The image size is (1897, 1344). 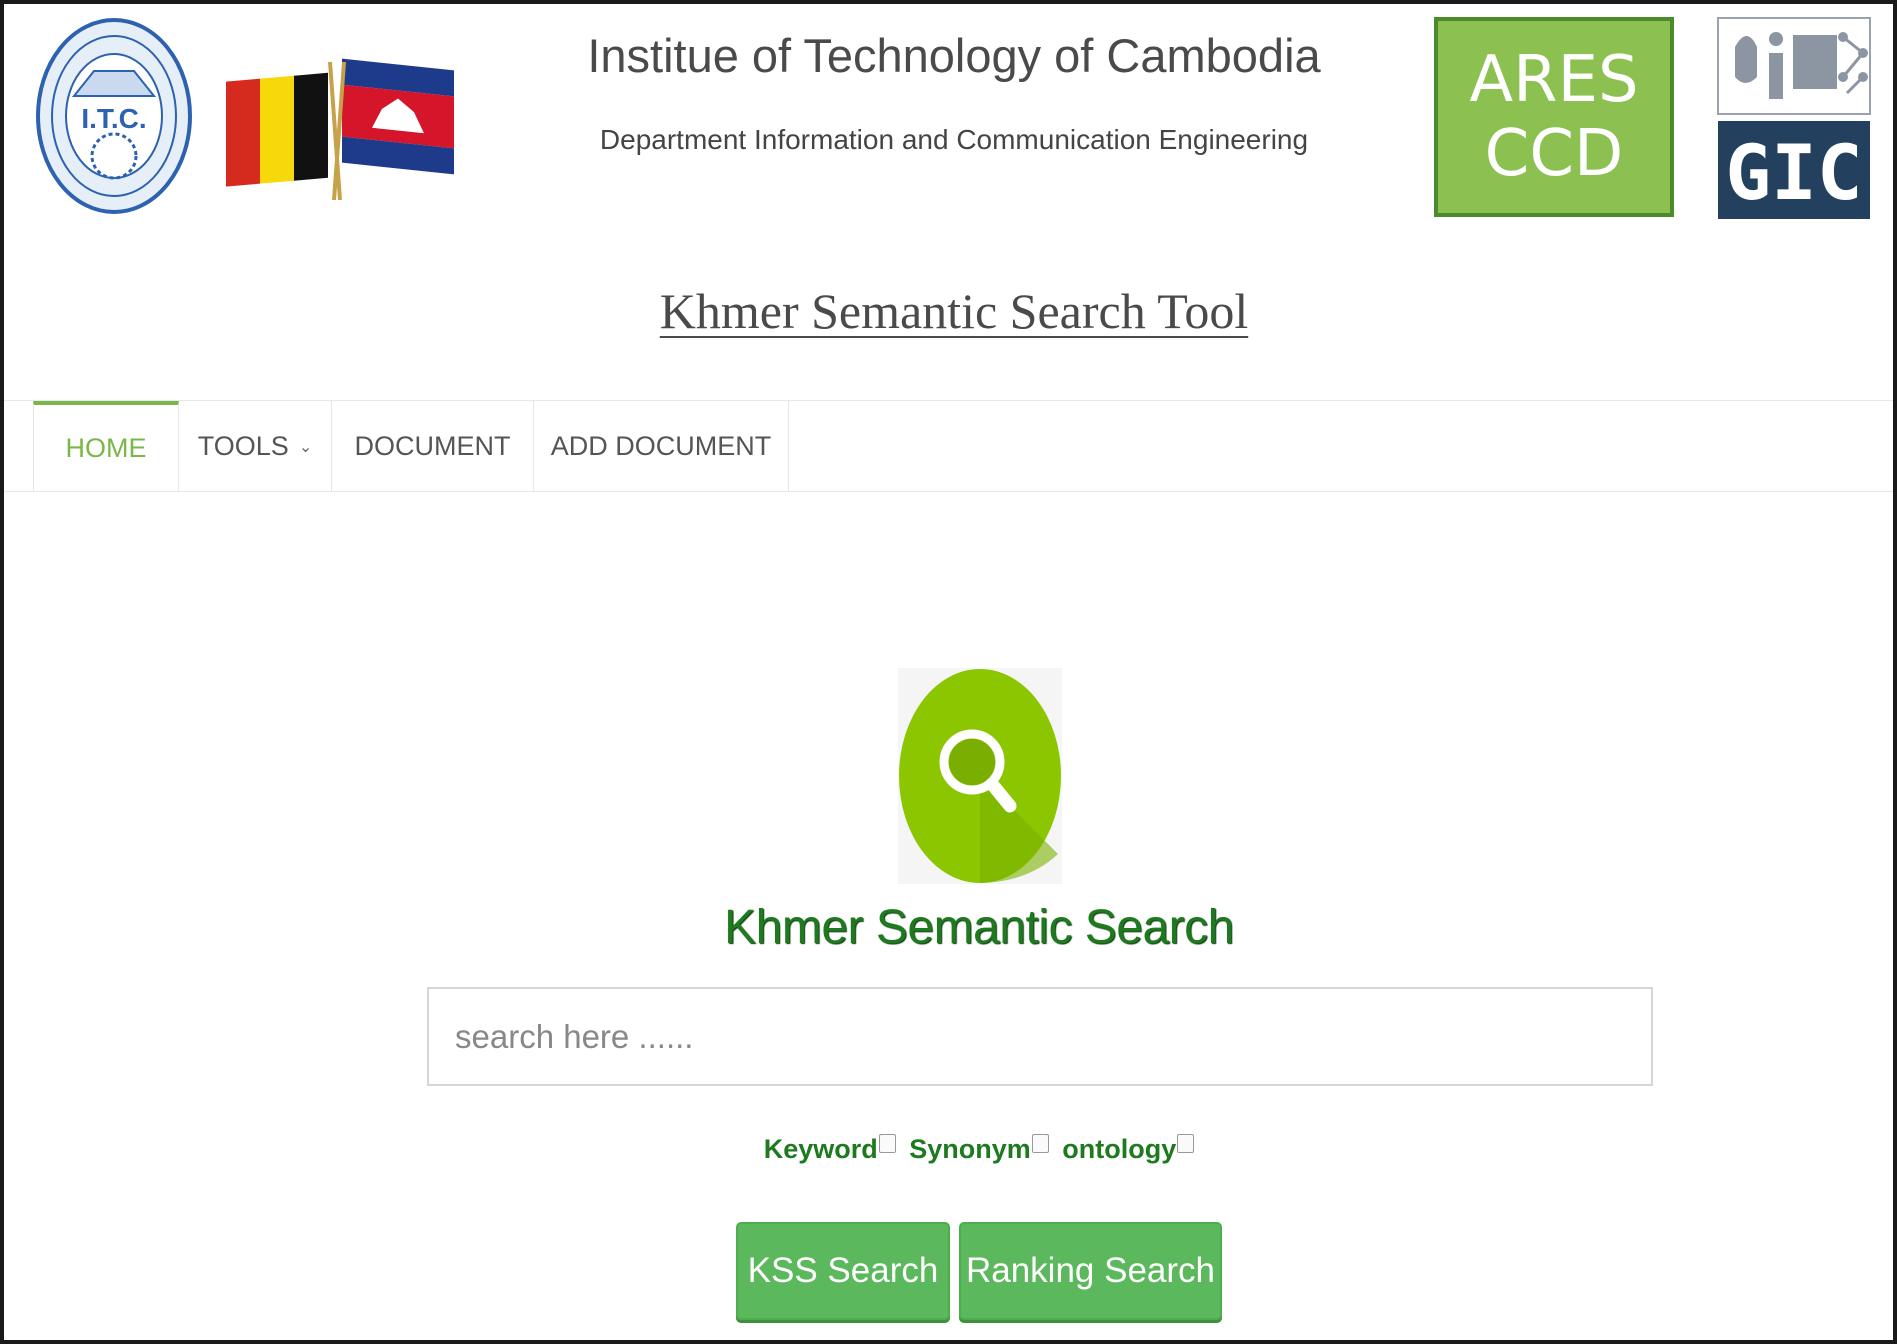 What do you see at coordinates (948, 446) in the screenshot?
I see `main-nav: HOME TOOLS ⌄ DOCUMENT ADD DOCUMENT` at bounding box center [948, 446].